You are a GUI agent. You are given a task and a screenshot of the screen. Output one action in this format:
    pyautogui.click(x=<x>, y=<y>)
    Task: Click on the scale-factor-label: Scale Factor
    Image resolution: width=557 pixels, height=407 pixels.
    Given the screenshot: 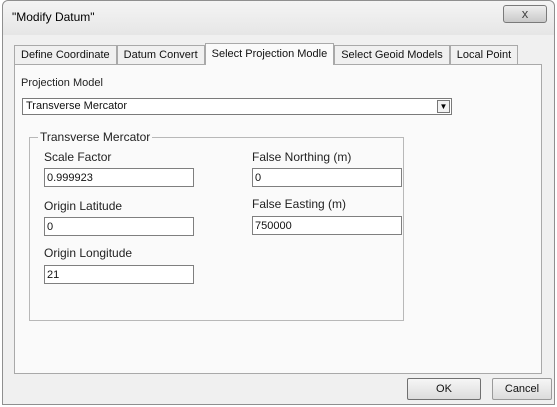 What is the action you would take?
    pyautogui.click(x=78, y=157)
    